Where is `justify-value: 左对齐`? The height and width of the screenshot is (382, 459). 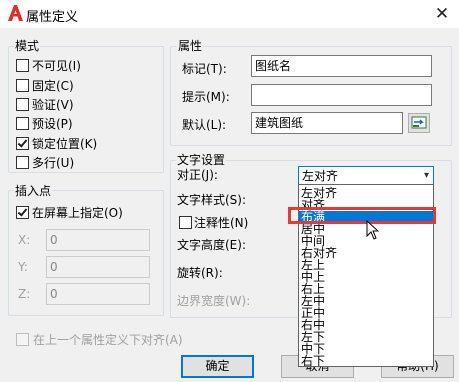 justify-value: 左对齐 is located at coordinates (320, 176).